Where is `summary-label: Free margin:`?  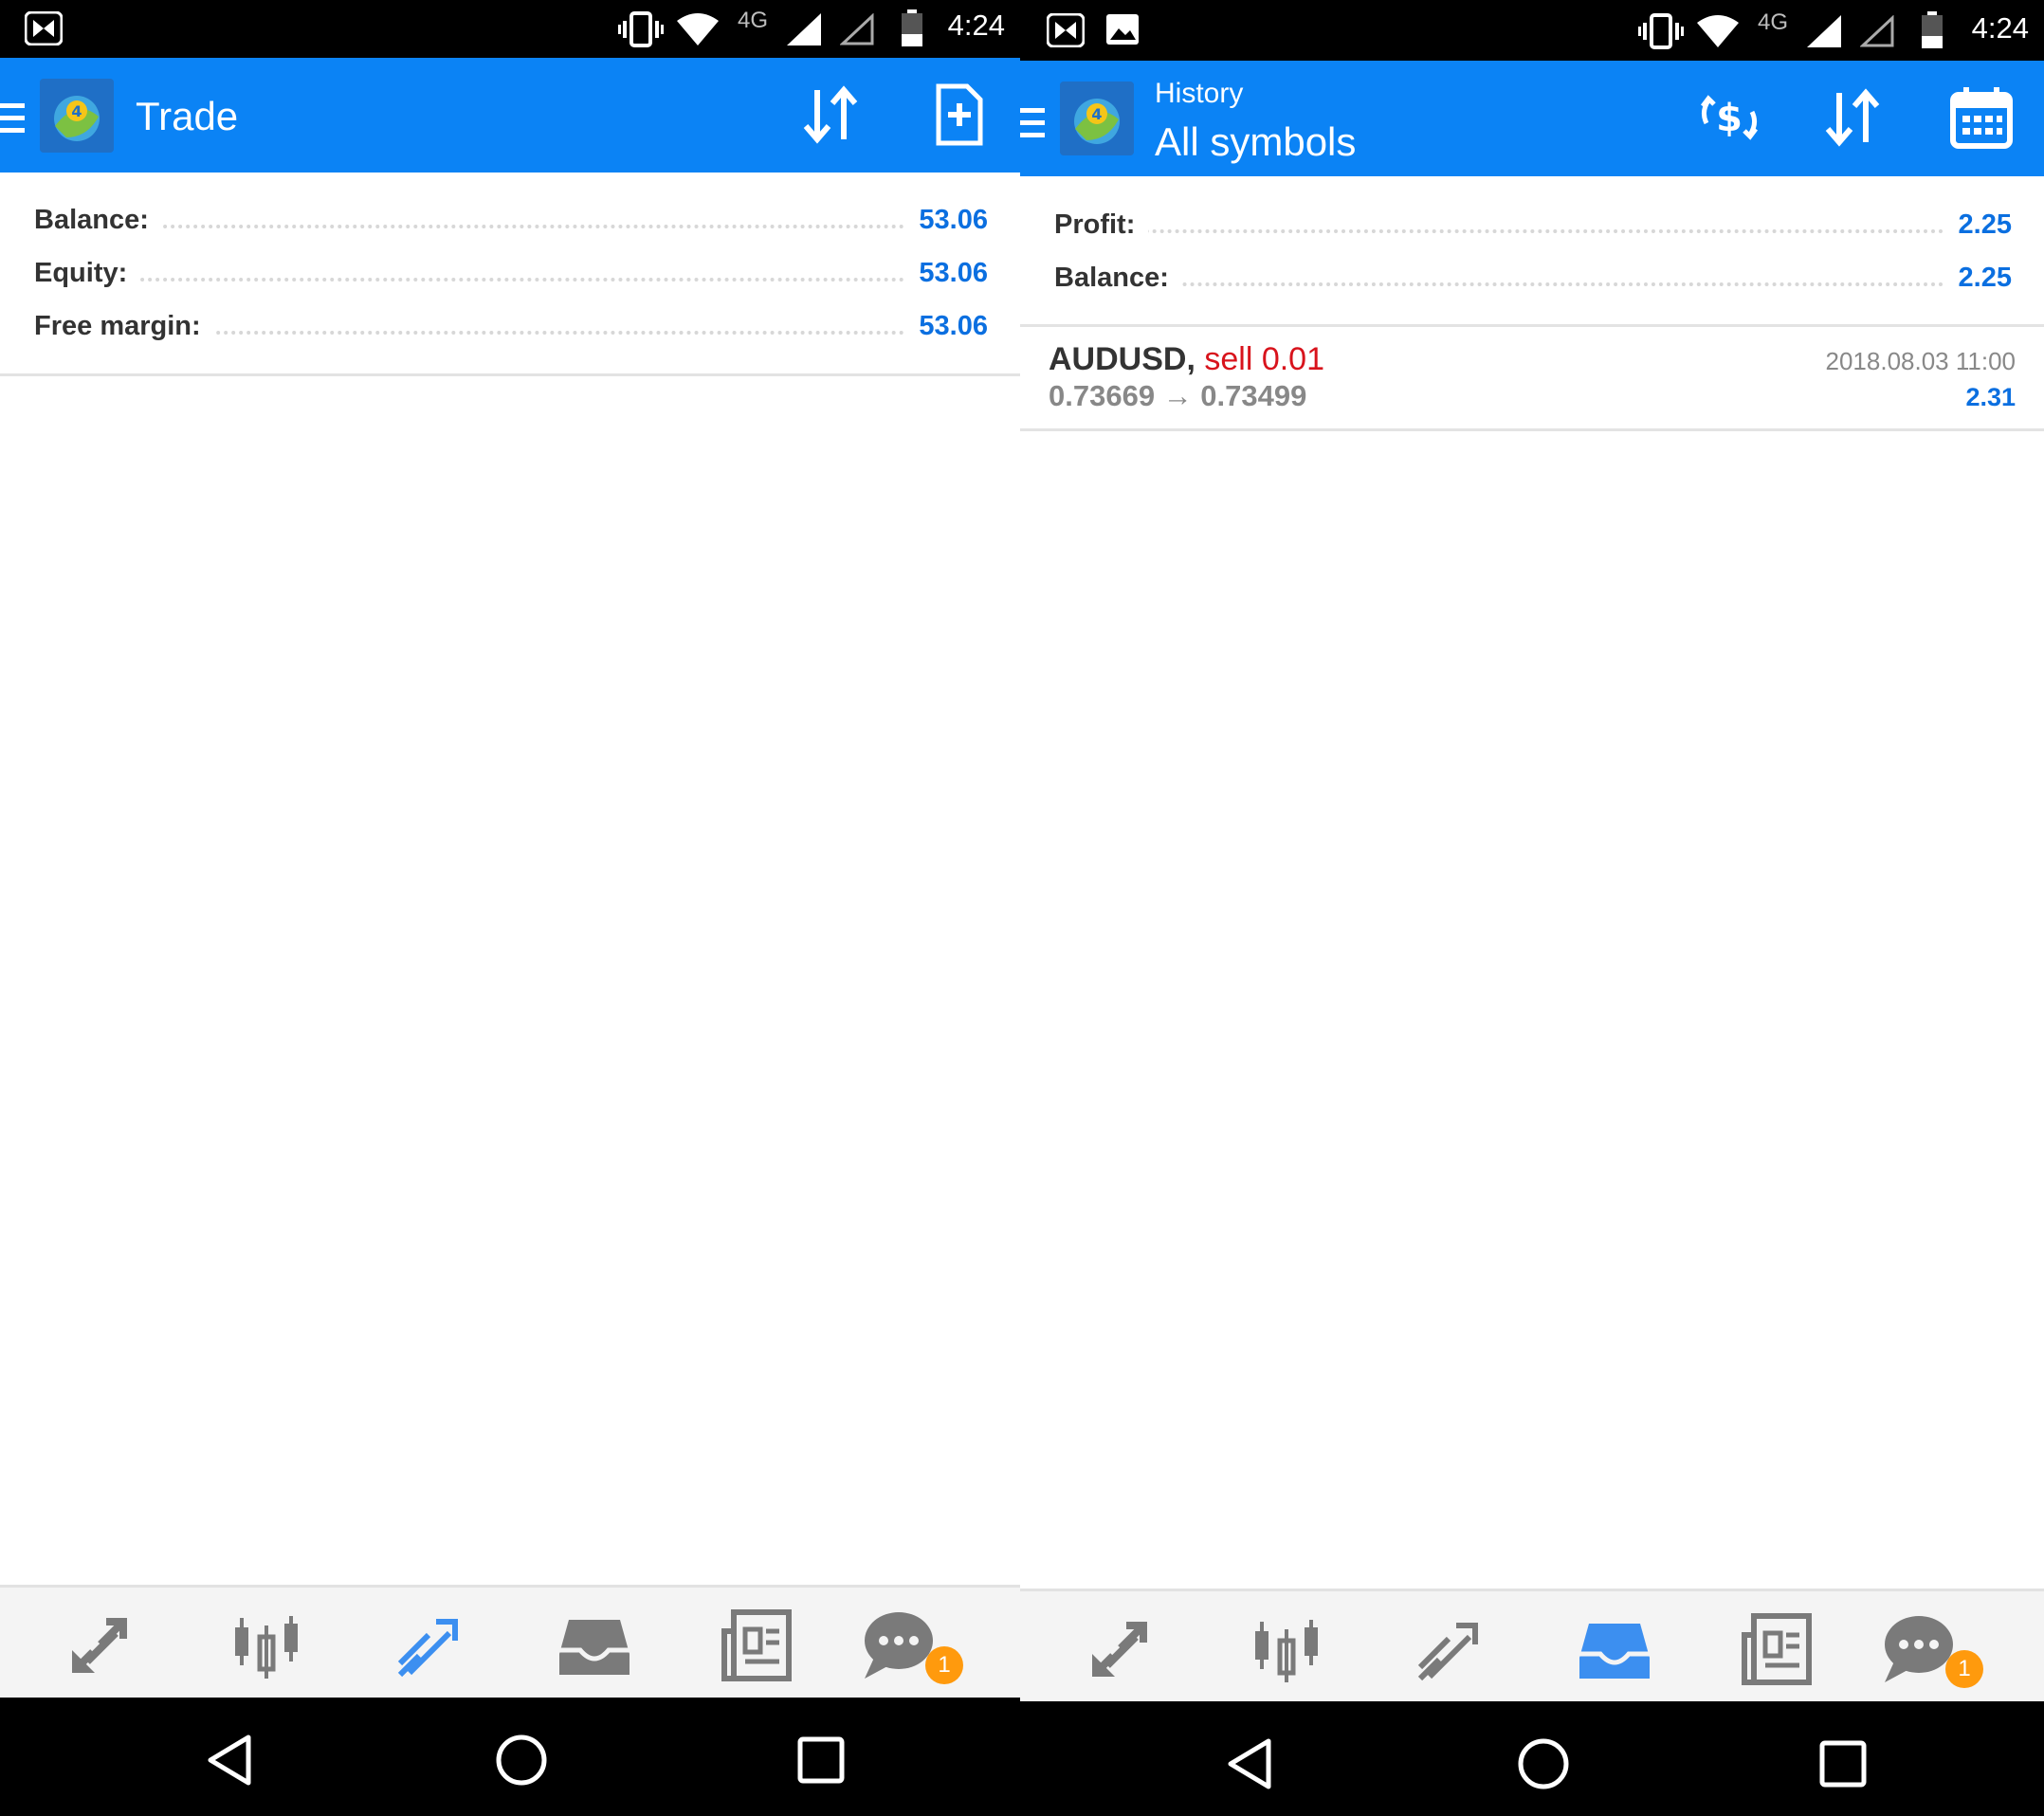
summary-label: Free margin: is located at coordinates (124, 327).